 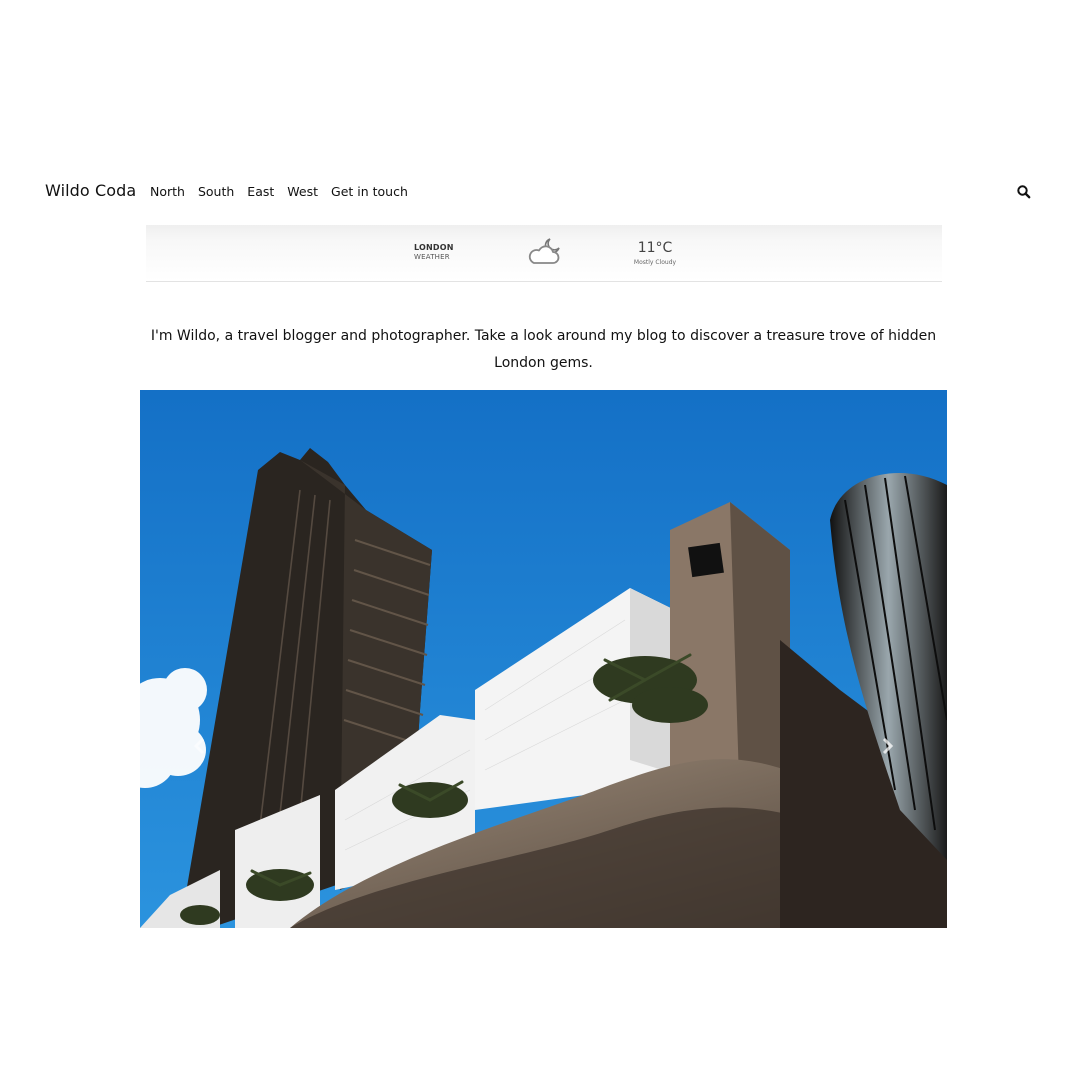 I want to click on nav-item-west: West, so click(x=302, y=191).